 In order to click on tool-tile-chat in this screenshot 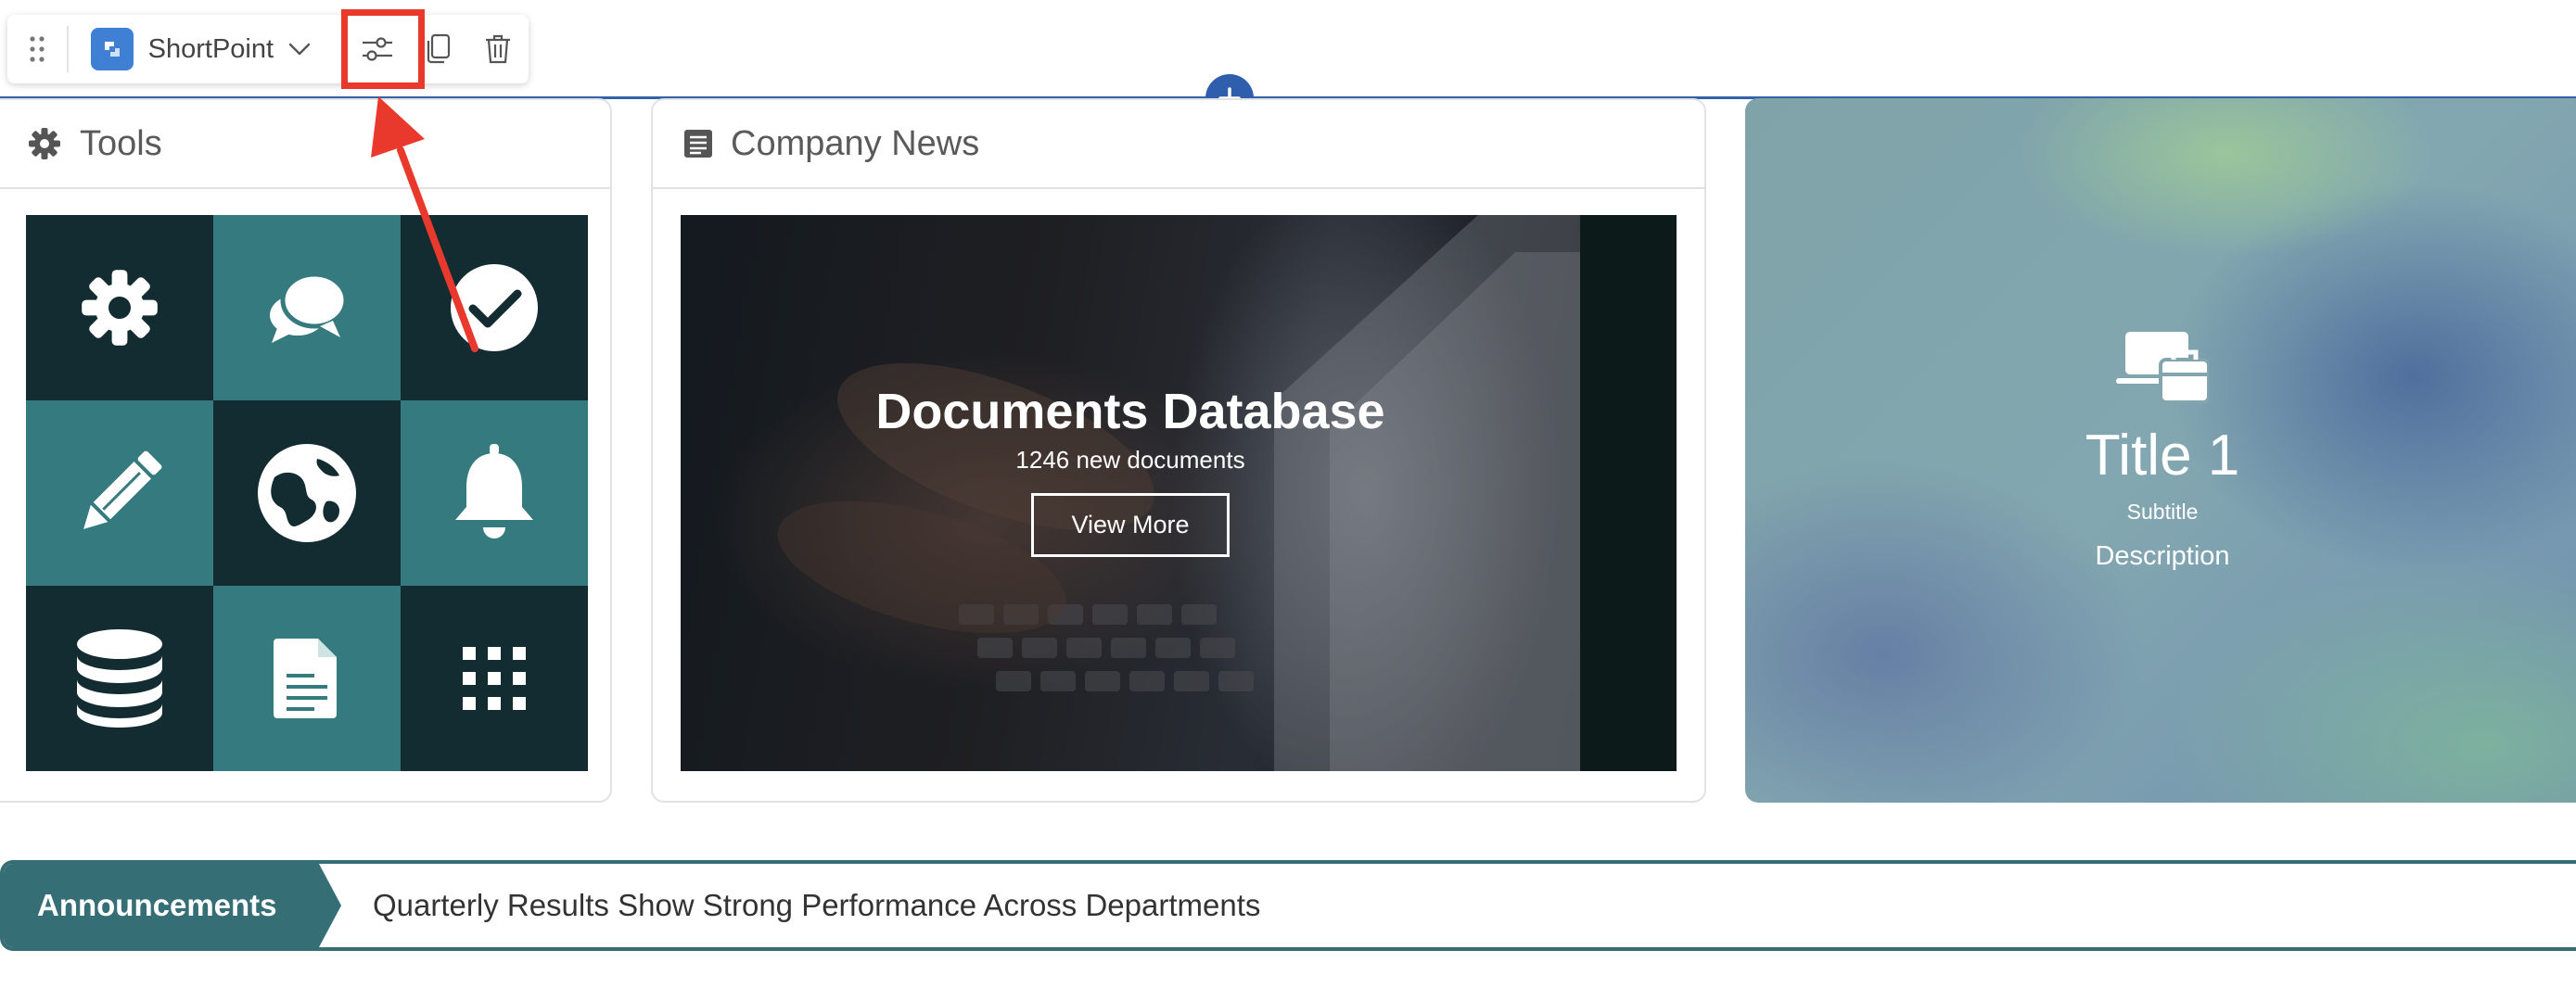, I will do `click(307, 308)`.